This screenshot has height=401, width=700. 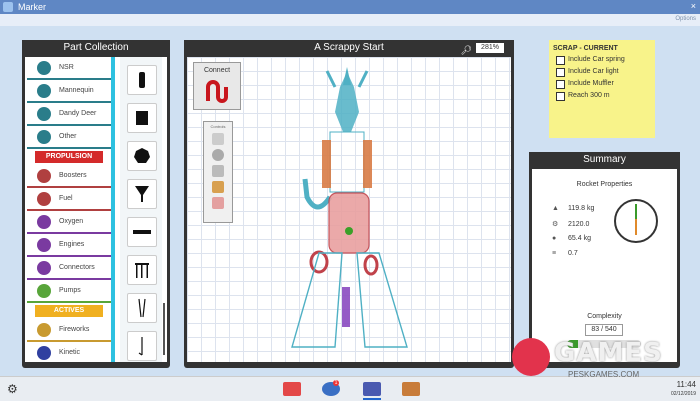 I want to click on watermark-url: PESKGAMES.COM, so click(x=604, y=374).